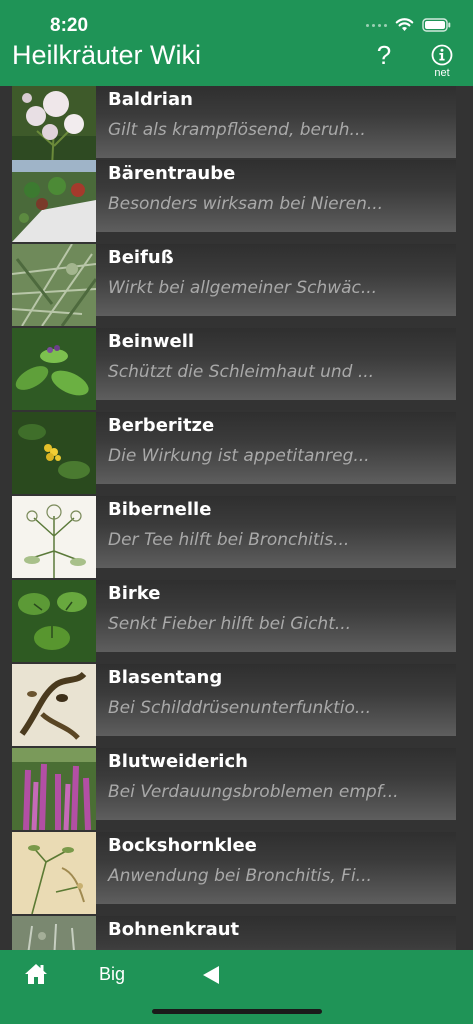 This screenshot has width=473, height=1024. Describe the element at coordinates (150, 99) in the screenshot. I see `plant-name: Baldrian` at that location.